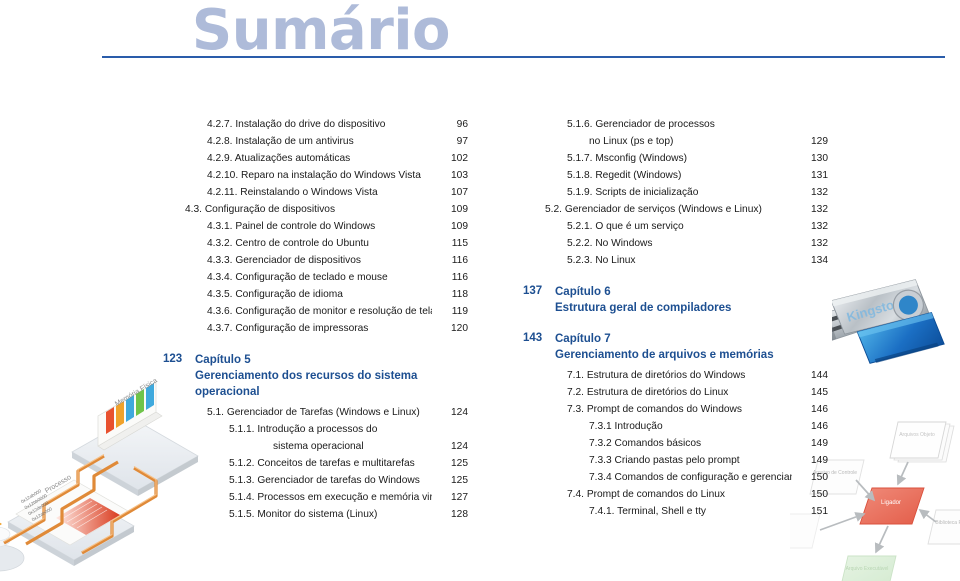  What do you see at coordinates (315, 209) in the screenshot?
I see `toc-entry: 4.3. Configuração de dispositivos 109` at bounding box center [315, 209].